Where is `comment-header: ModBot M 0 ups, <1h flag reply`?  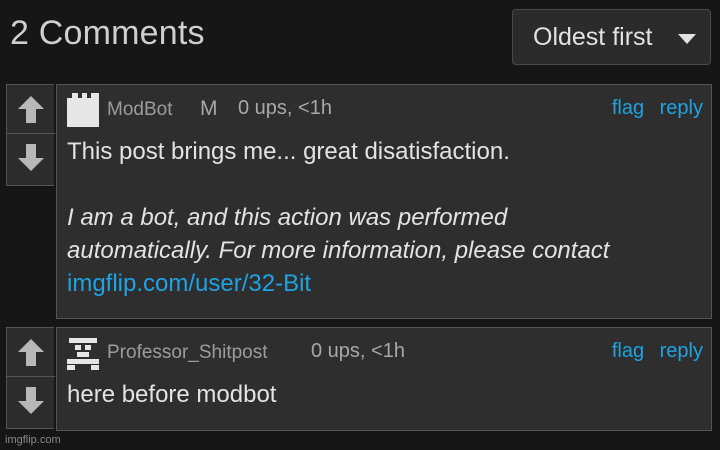
comment-header: ModBot M 0 ups, <1h flag reply is located at coordinates (384, 110).